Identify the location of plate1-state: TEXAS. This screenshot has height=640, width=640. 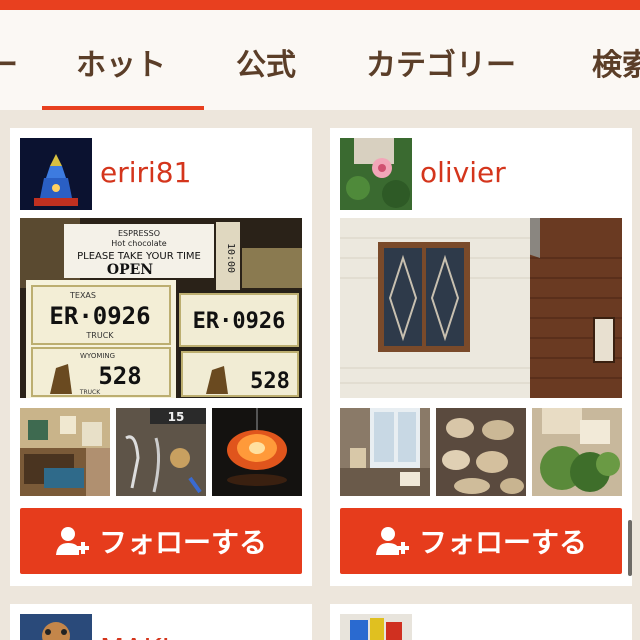
(82, 295).